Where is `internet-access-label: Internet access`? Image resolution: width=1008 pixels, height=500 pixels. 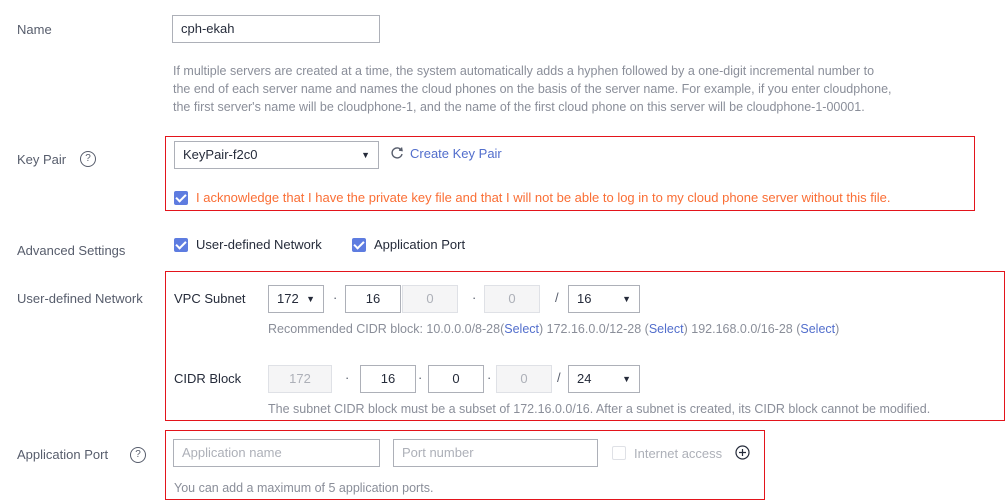 internet-access-label: Internet access is located at coordinates (678, 453).